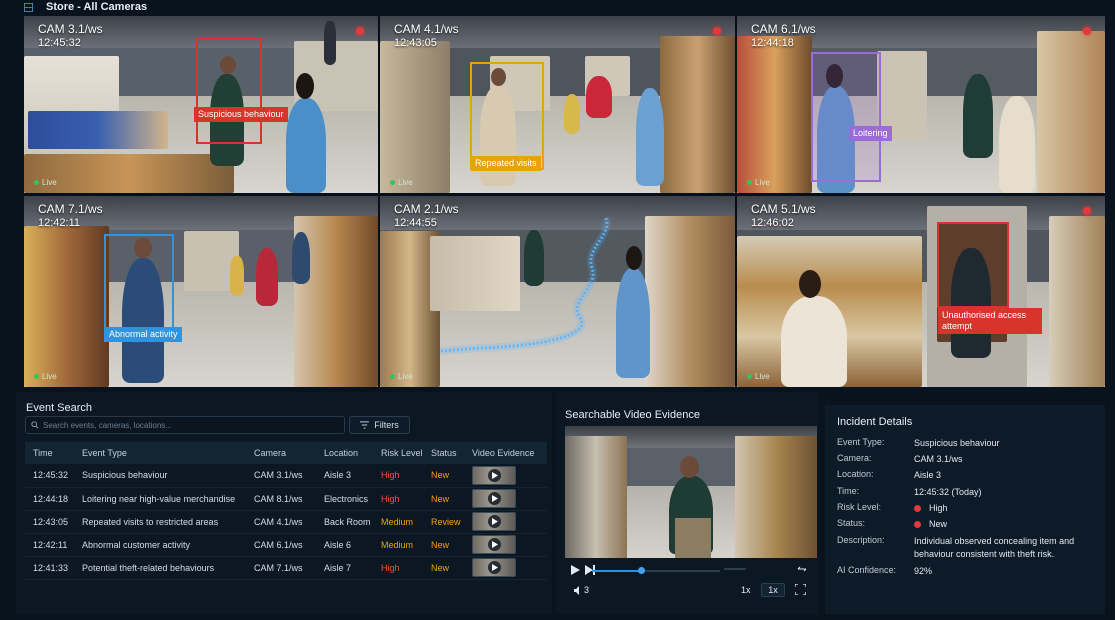 This screenshot has height=620, width=1115. I want to click on incident-field-text: High, so click(938, 508).